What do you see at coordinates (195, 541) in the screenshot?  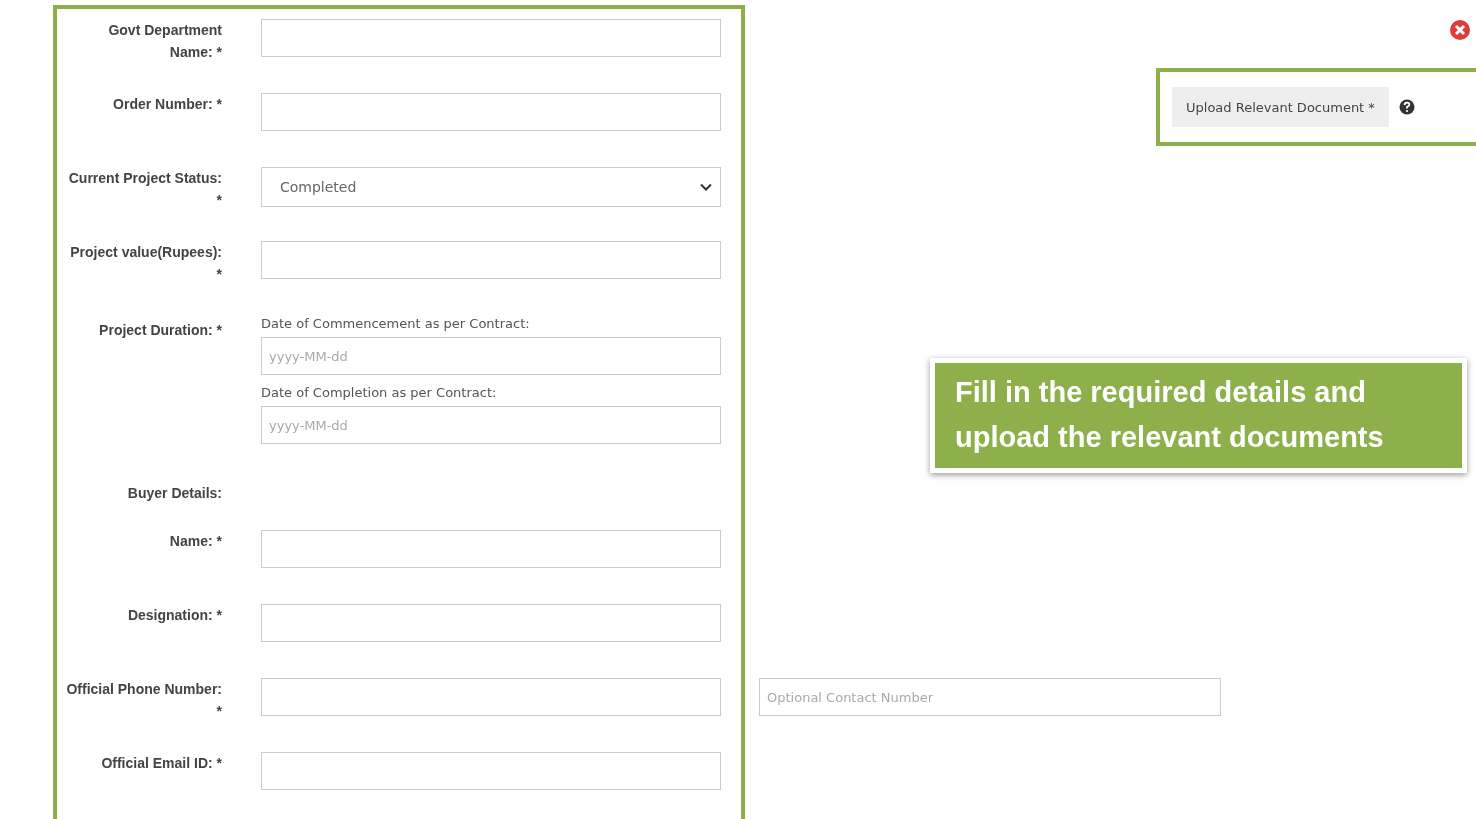 I see `field-label: Name: *` at bounding box center [195, 541].